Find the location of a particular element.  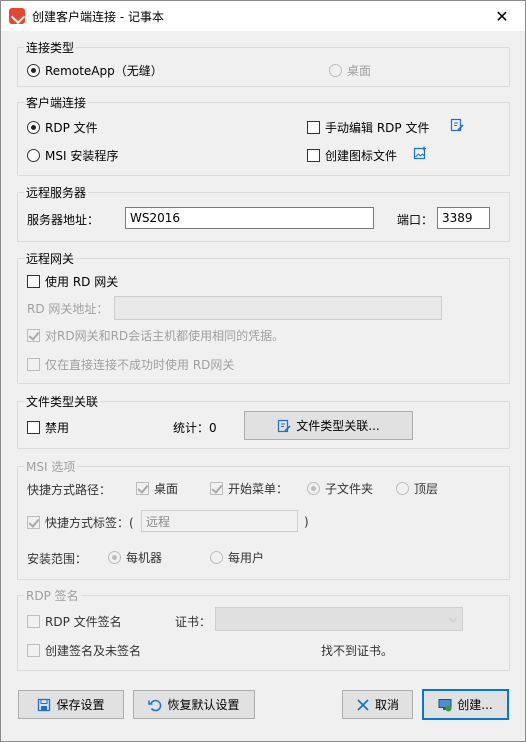

port-label: 端口： is located at coordinates (415, 220).